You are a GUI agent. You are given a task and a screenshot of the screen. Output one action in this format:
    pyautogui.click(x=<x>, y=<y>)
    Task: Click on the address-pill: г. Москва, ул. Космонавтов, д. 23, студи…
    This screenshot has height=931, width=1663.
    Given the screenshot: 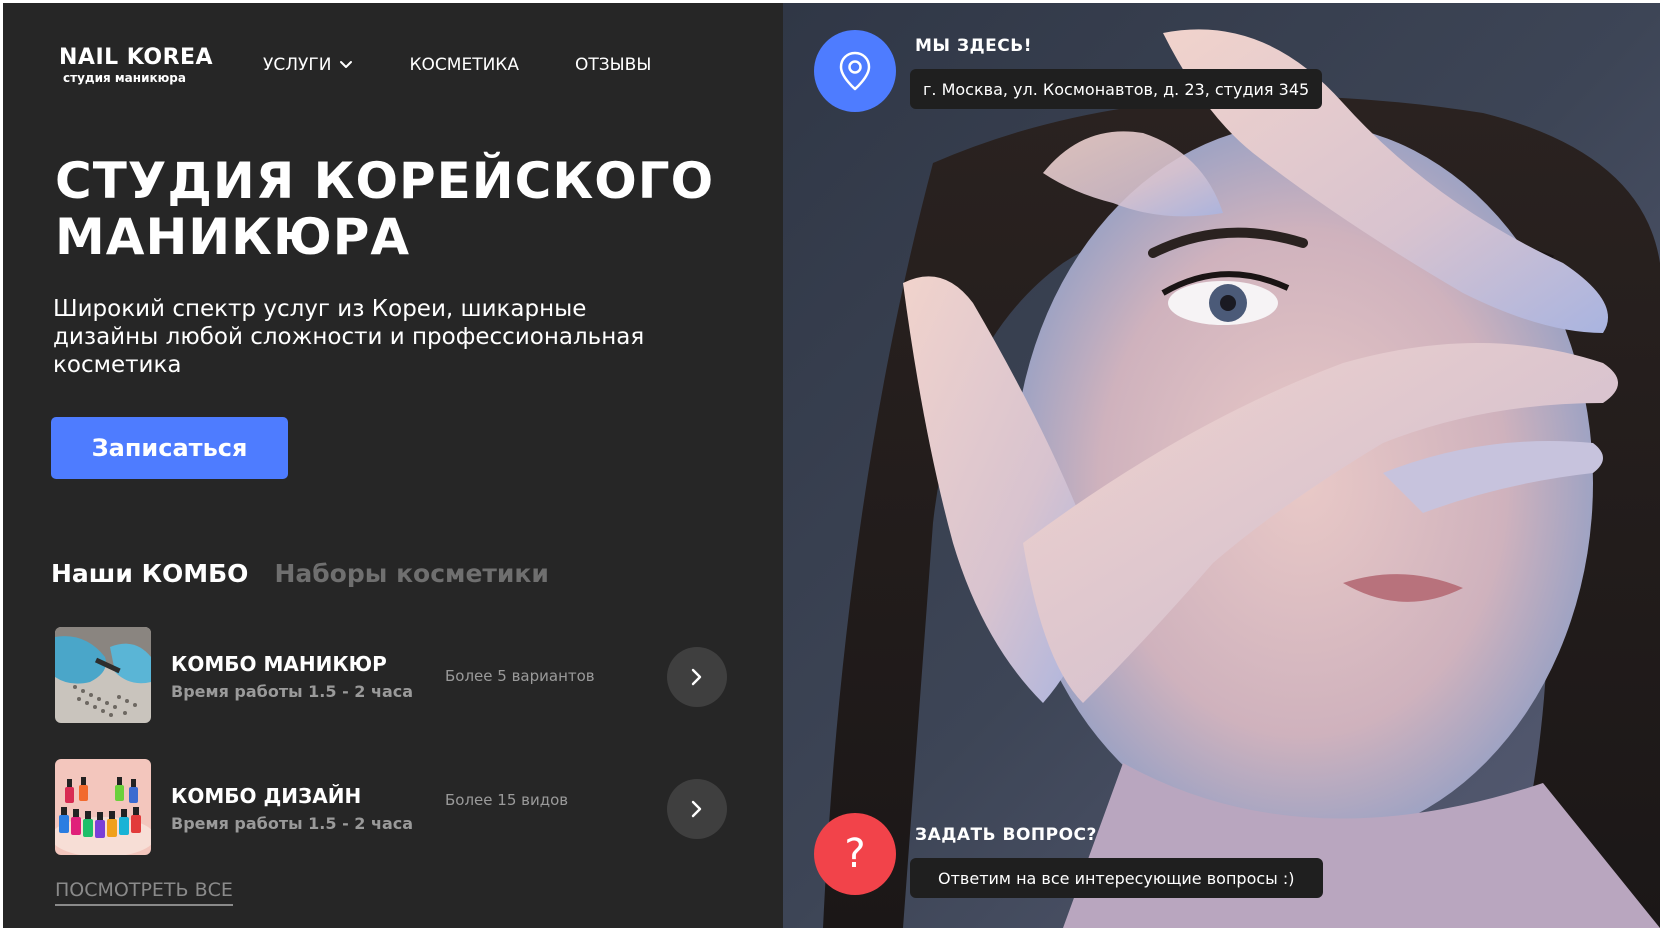 What is the action you would take?
    pyautogui.click(x=1116, y=89)
    